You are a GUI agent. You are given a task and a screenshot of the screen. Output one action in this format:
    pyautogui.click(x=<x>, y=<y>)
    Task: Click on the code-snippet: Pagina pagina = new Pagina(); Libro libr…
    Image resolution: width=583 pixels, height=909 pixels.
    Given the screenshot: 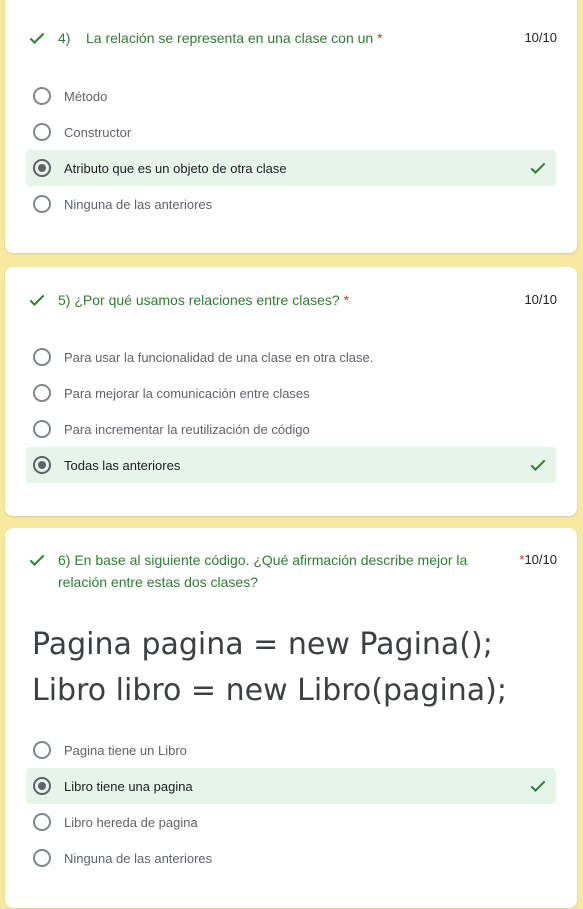 What is the action you would take?
    pyautogui.click(x=269, y=668)
    